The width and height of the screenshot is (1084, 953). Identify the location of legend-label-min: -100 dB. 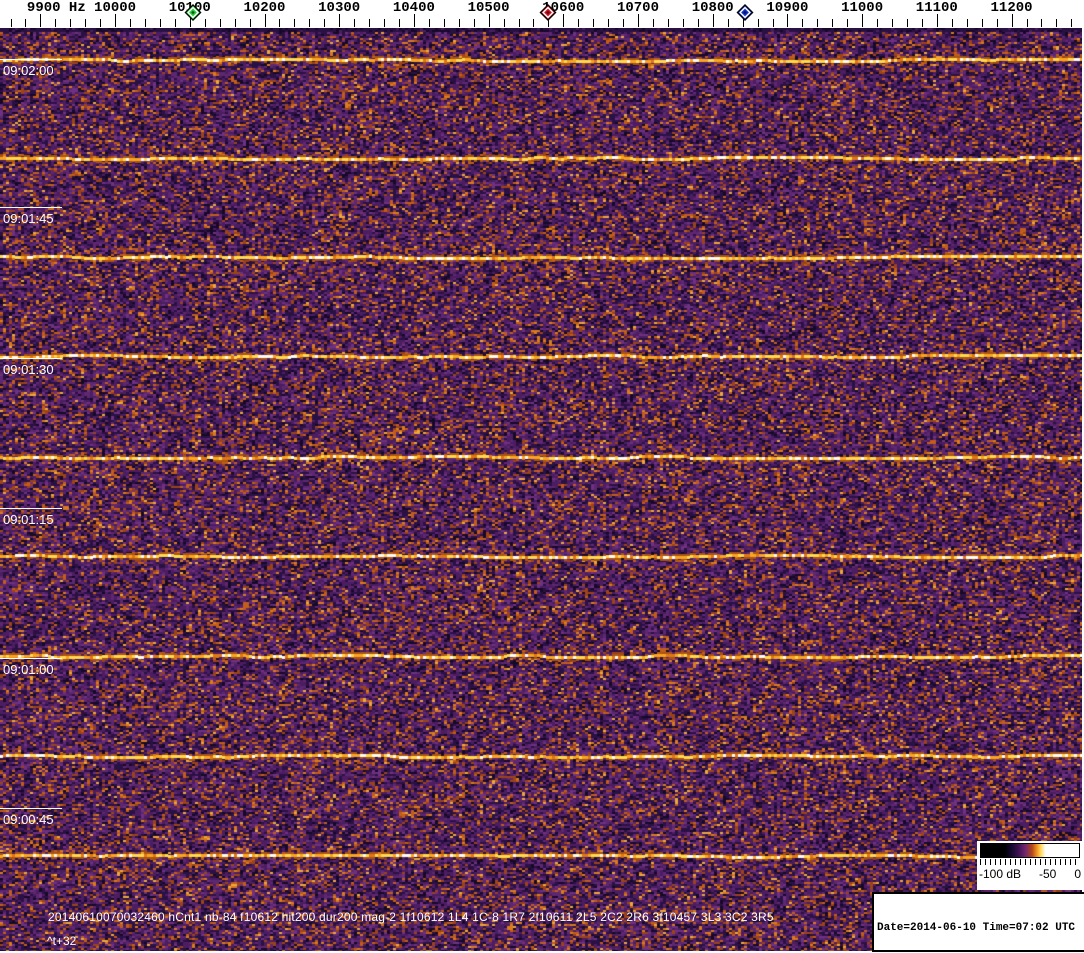
(1000, 874).